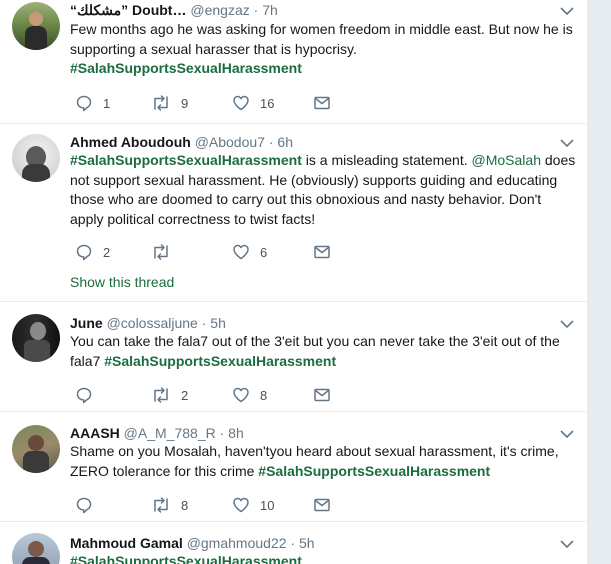 The image size is (611, 564). I want to click on tweet-header: AAASH @A_M_788_R · 8h, so click(157, 433).